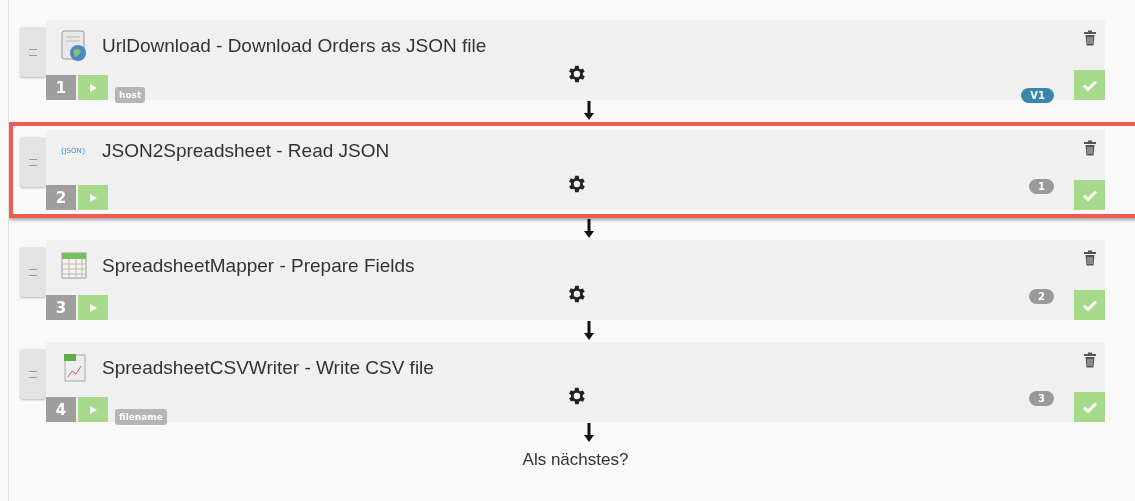  What do you see at coordinates (1041, 296) in the screenshot?
I see `step-badge: 2` at bounding box center [1041, 296].